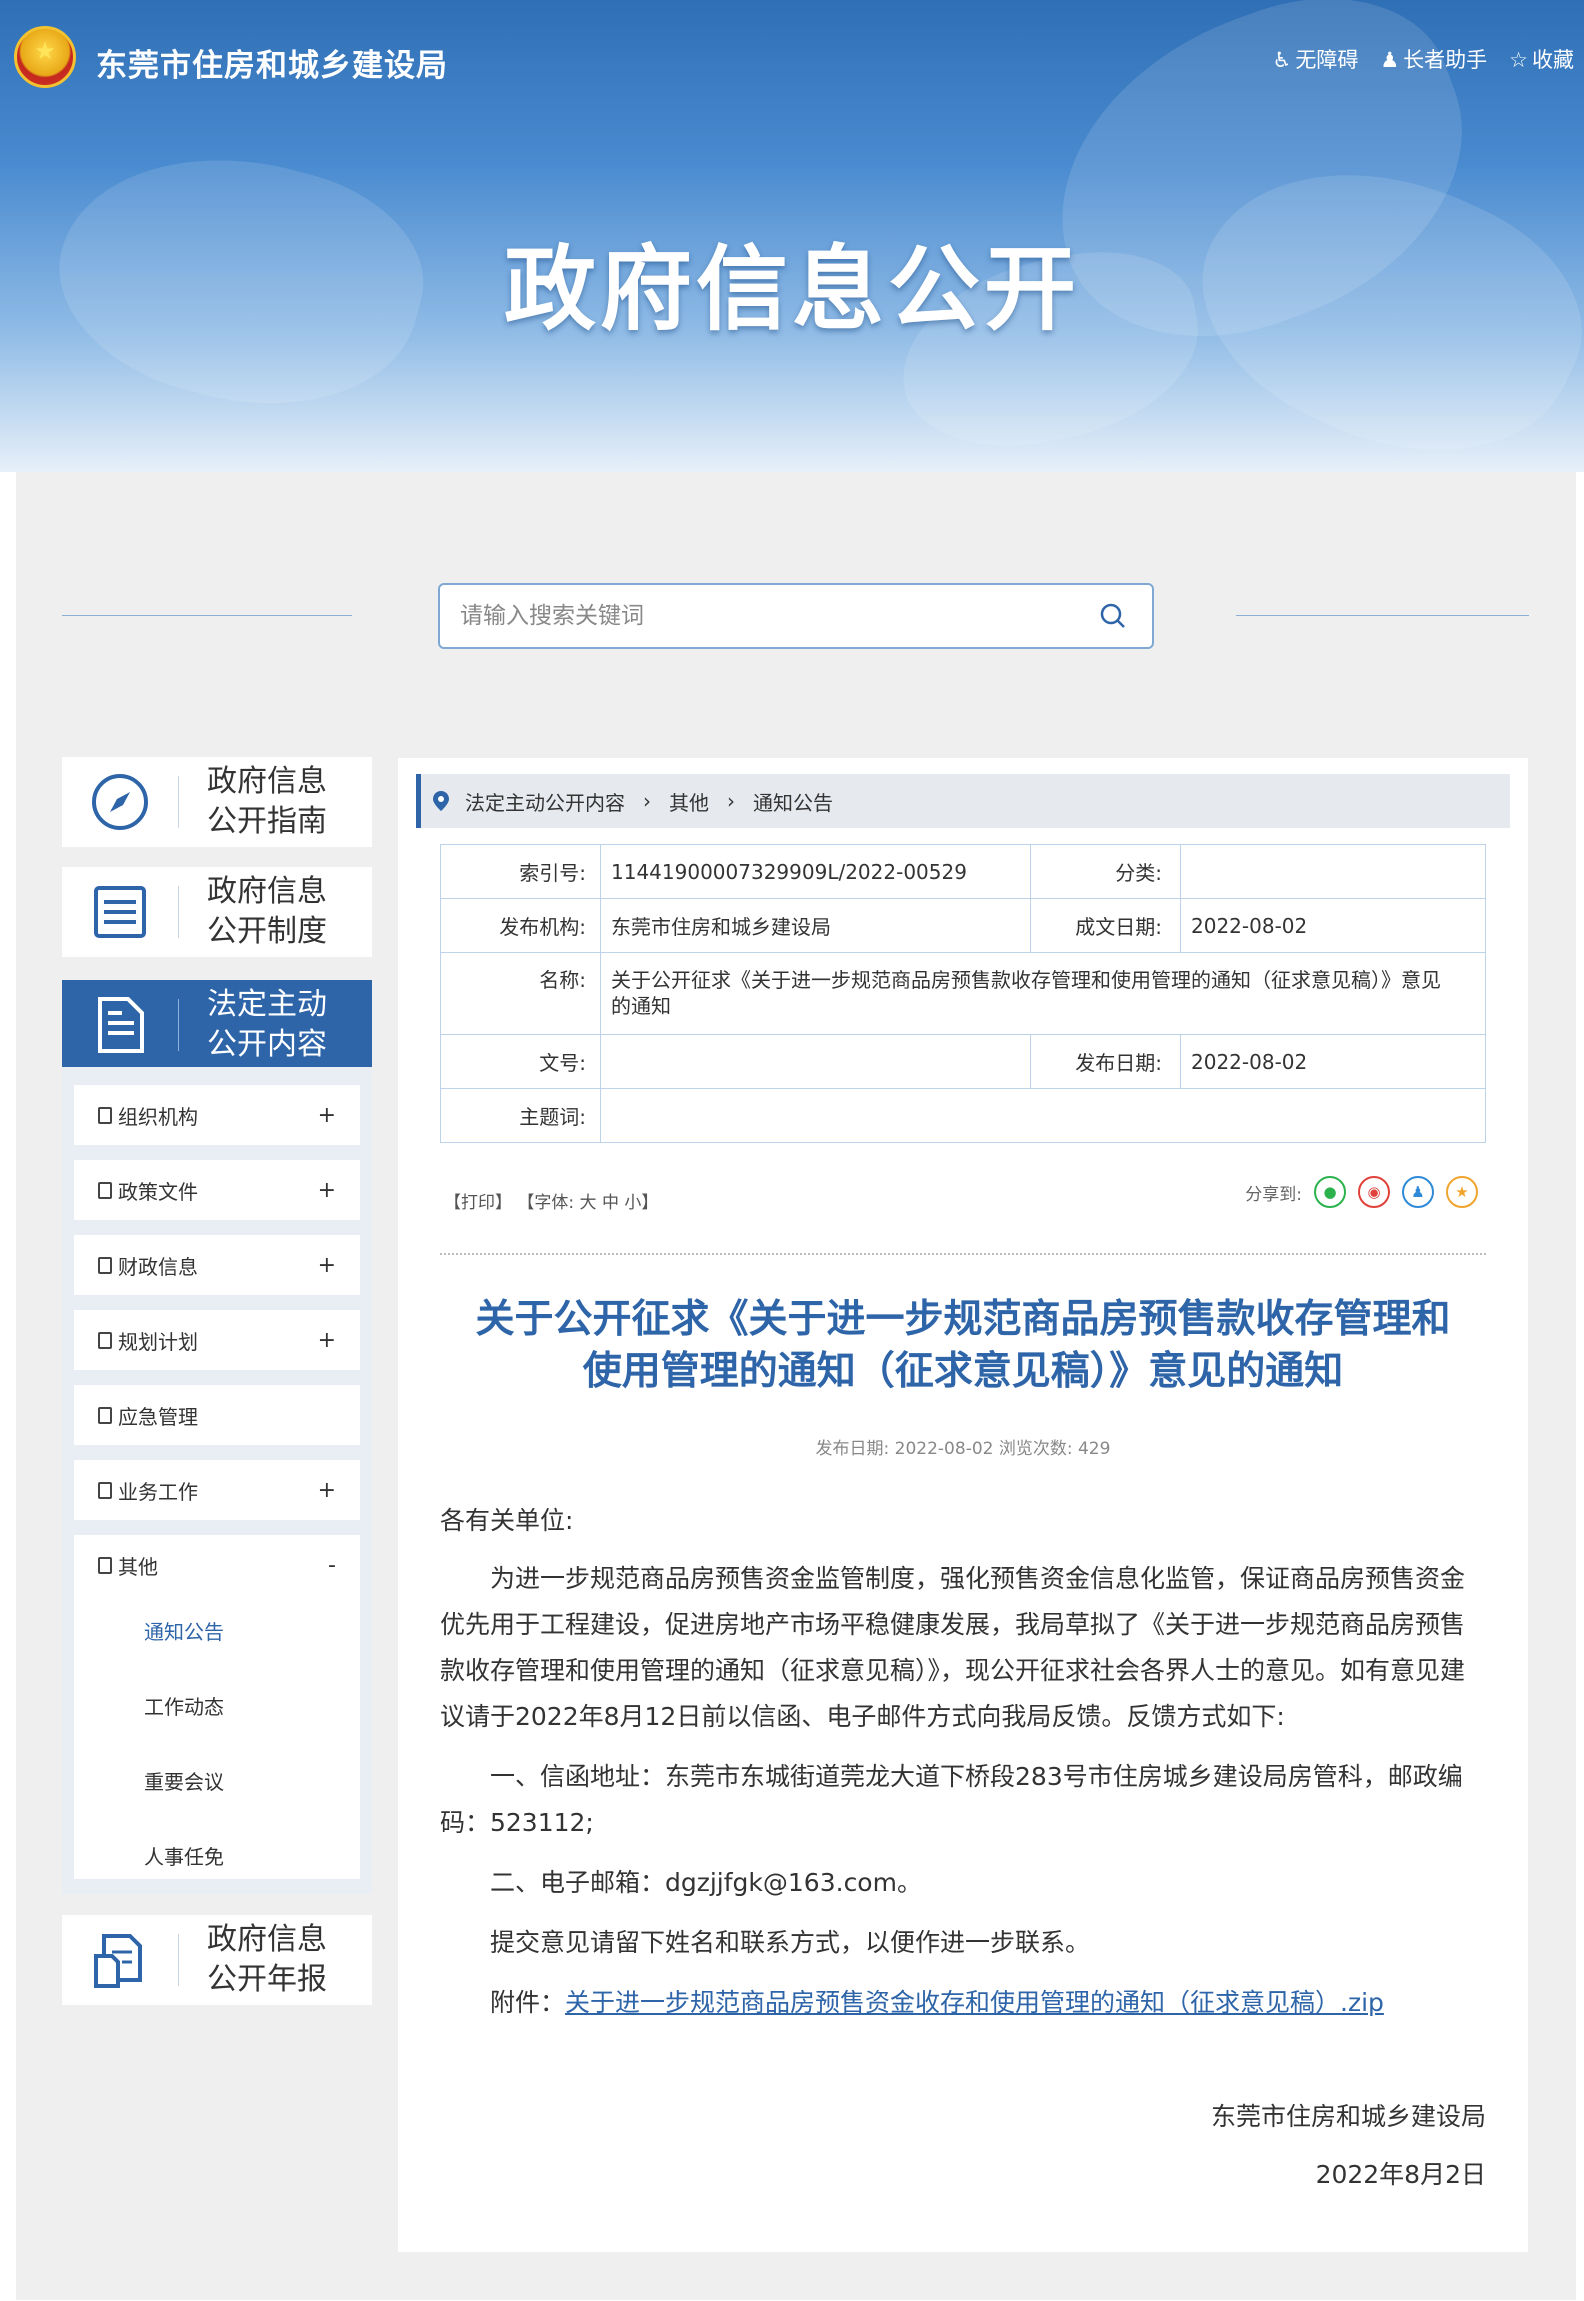 The width and height of the screenshot is (1584, 2301). I want to click on top-links: ♿ 无障碍 ♟ 长者助手 ☆ 收藏, so click(1423, 59).